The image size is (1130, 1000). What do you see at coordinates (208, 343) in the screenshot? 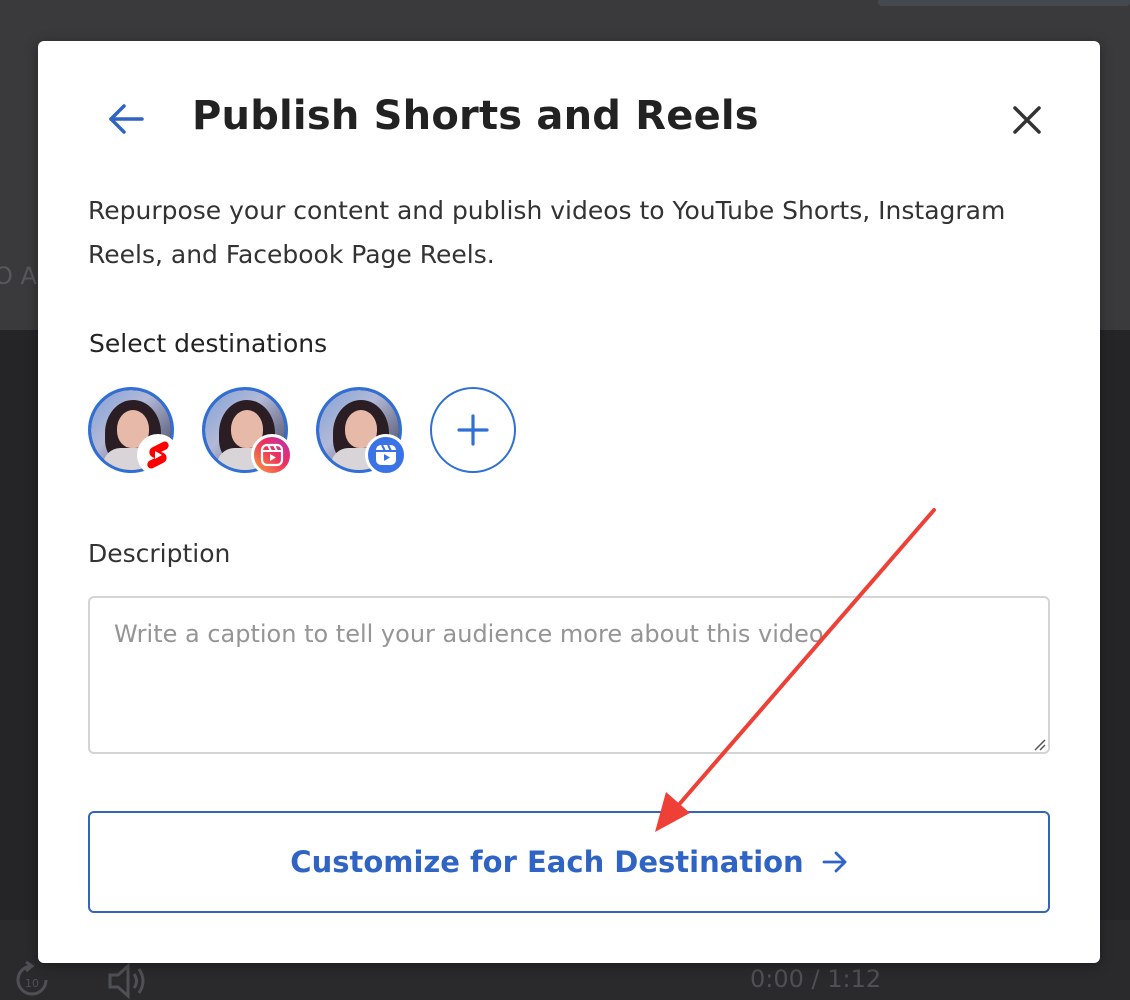
I see `select-destinations-label: Select destinations` at bounding box center [208, 343].